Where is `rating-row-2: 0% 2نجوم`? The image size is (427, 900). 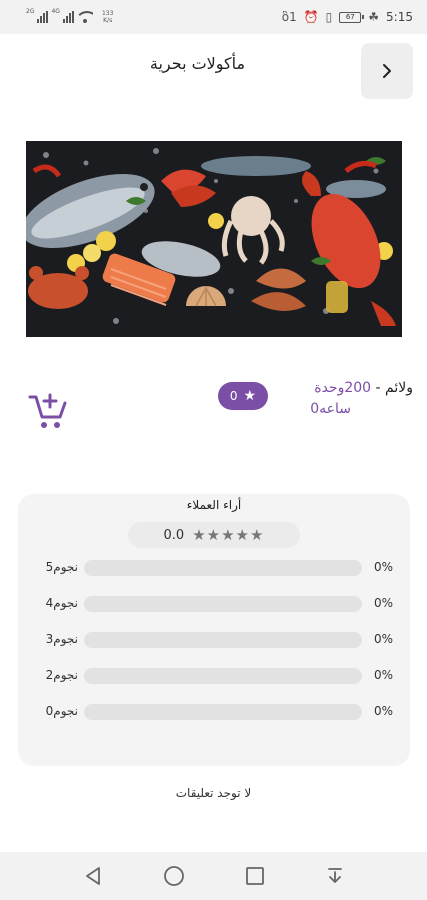 rating-row-2: 0% 2نجوم is located at coordinates (214, 676).